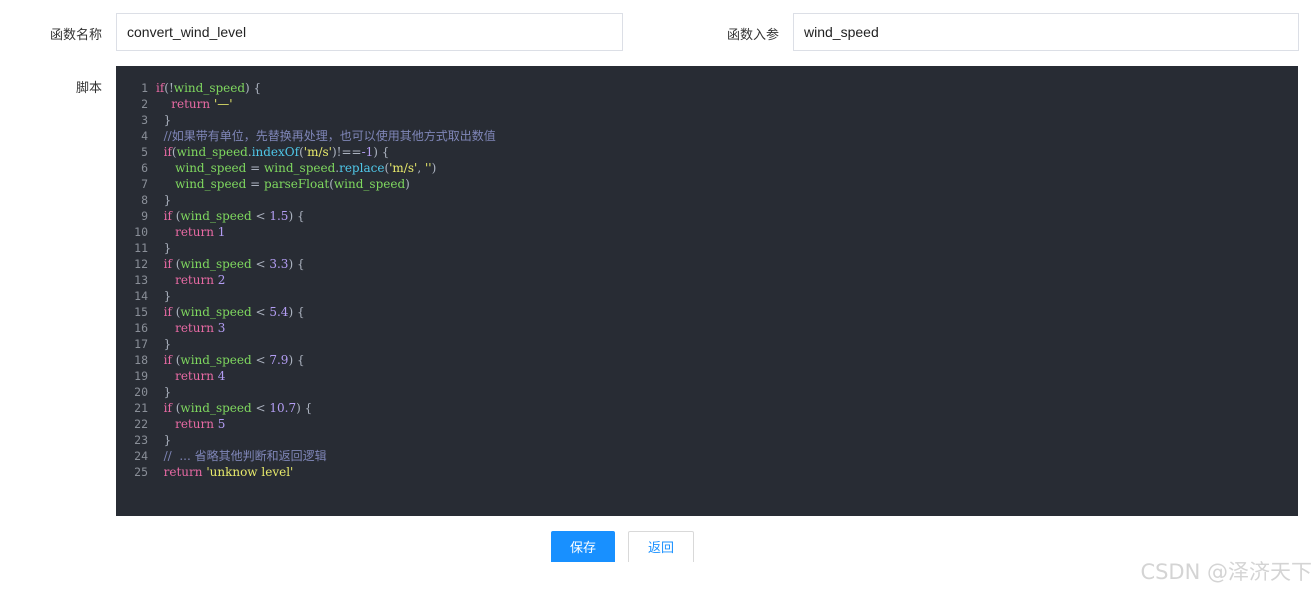 This screenshot has height=594, width=1316. What do you see at coordinates (250, 472) in the screenshot?
I see `code-token: 'unknow level'` at bounding box center [250, 472].